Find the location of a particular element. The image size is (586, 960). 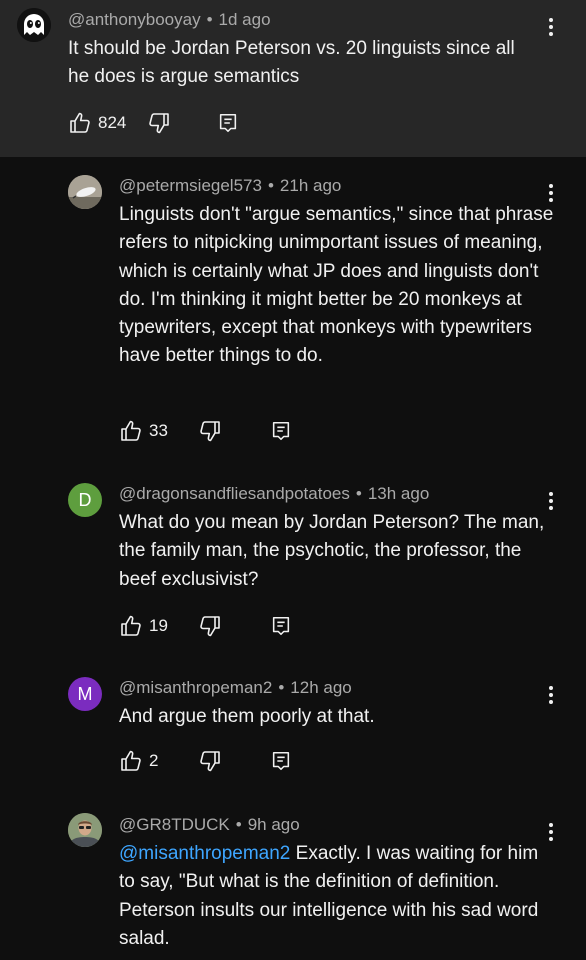

comment-meta: @anthonybooyay • 1d ago is located at coordinates (169, 20).